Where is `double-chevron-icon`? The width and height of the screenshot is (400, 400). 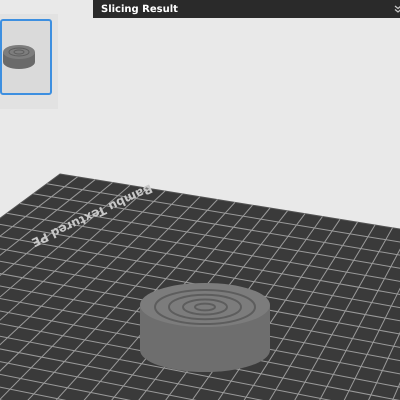 double-chevron-icon is located at coordinates (397, 9).